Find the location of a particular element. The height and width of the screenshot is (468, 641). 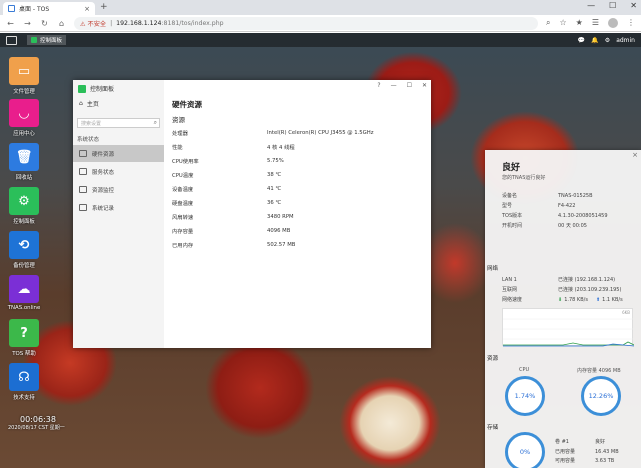

storage-gauge: 0% is located at coordinates (525, 450).